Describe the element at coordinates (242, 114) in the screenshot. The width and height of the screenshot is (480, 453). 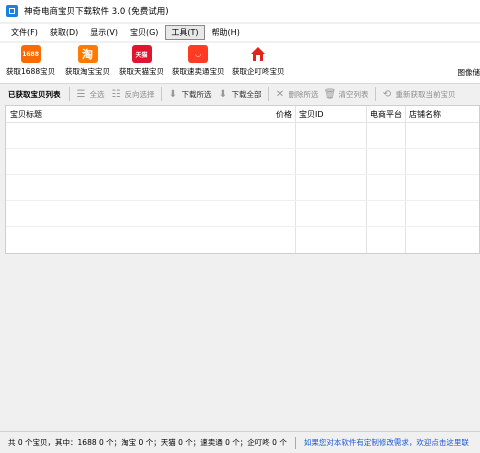
I see `table-header: 宝贝标题 价格 宝贝ID 电商平台 店铺名称` at that location.